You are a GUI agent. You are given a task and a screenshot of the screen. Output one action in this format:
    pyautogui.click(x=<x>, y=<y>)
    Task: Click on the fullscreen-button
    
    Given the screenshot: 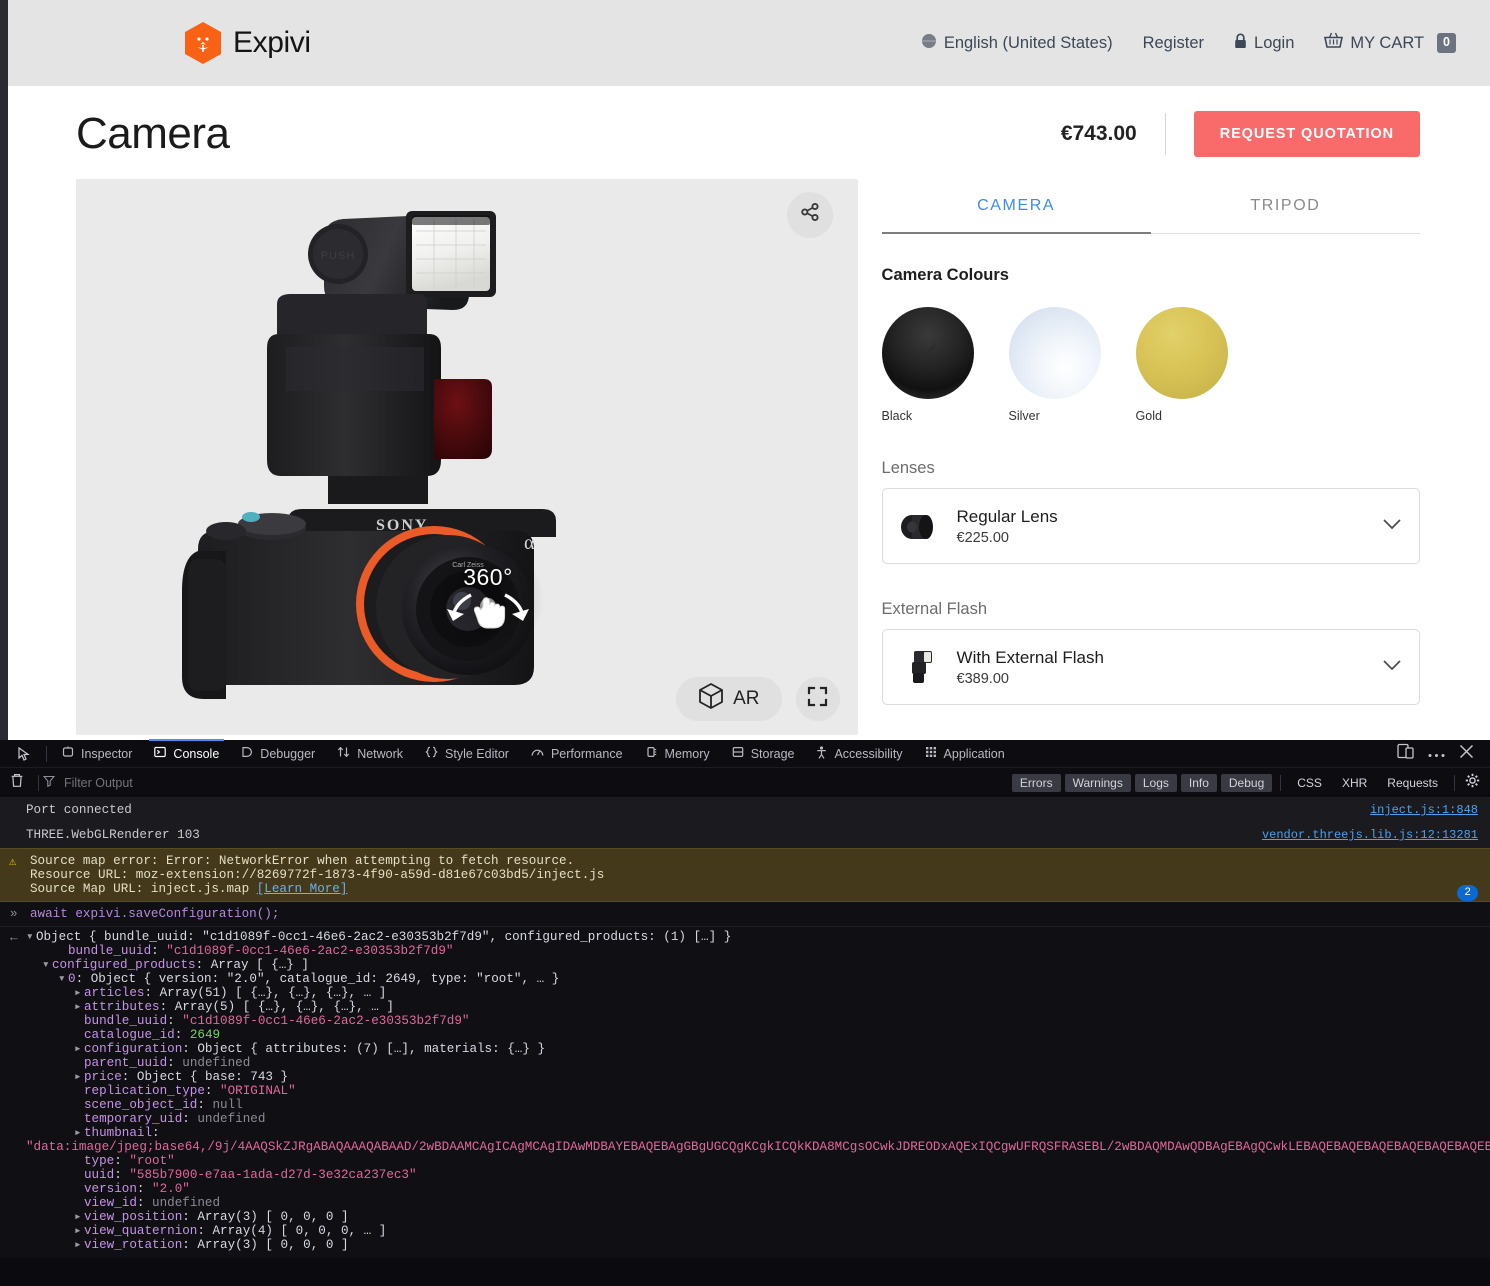 What is the action you would take?
    pyautogui.click(x=817, y=698)
    